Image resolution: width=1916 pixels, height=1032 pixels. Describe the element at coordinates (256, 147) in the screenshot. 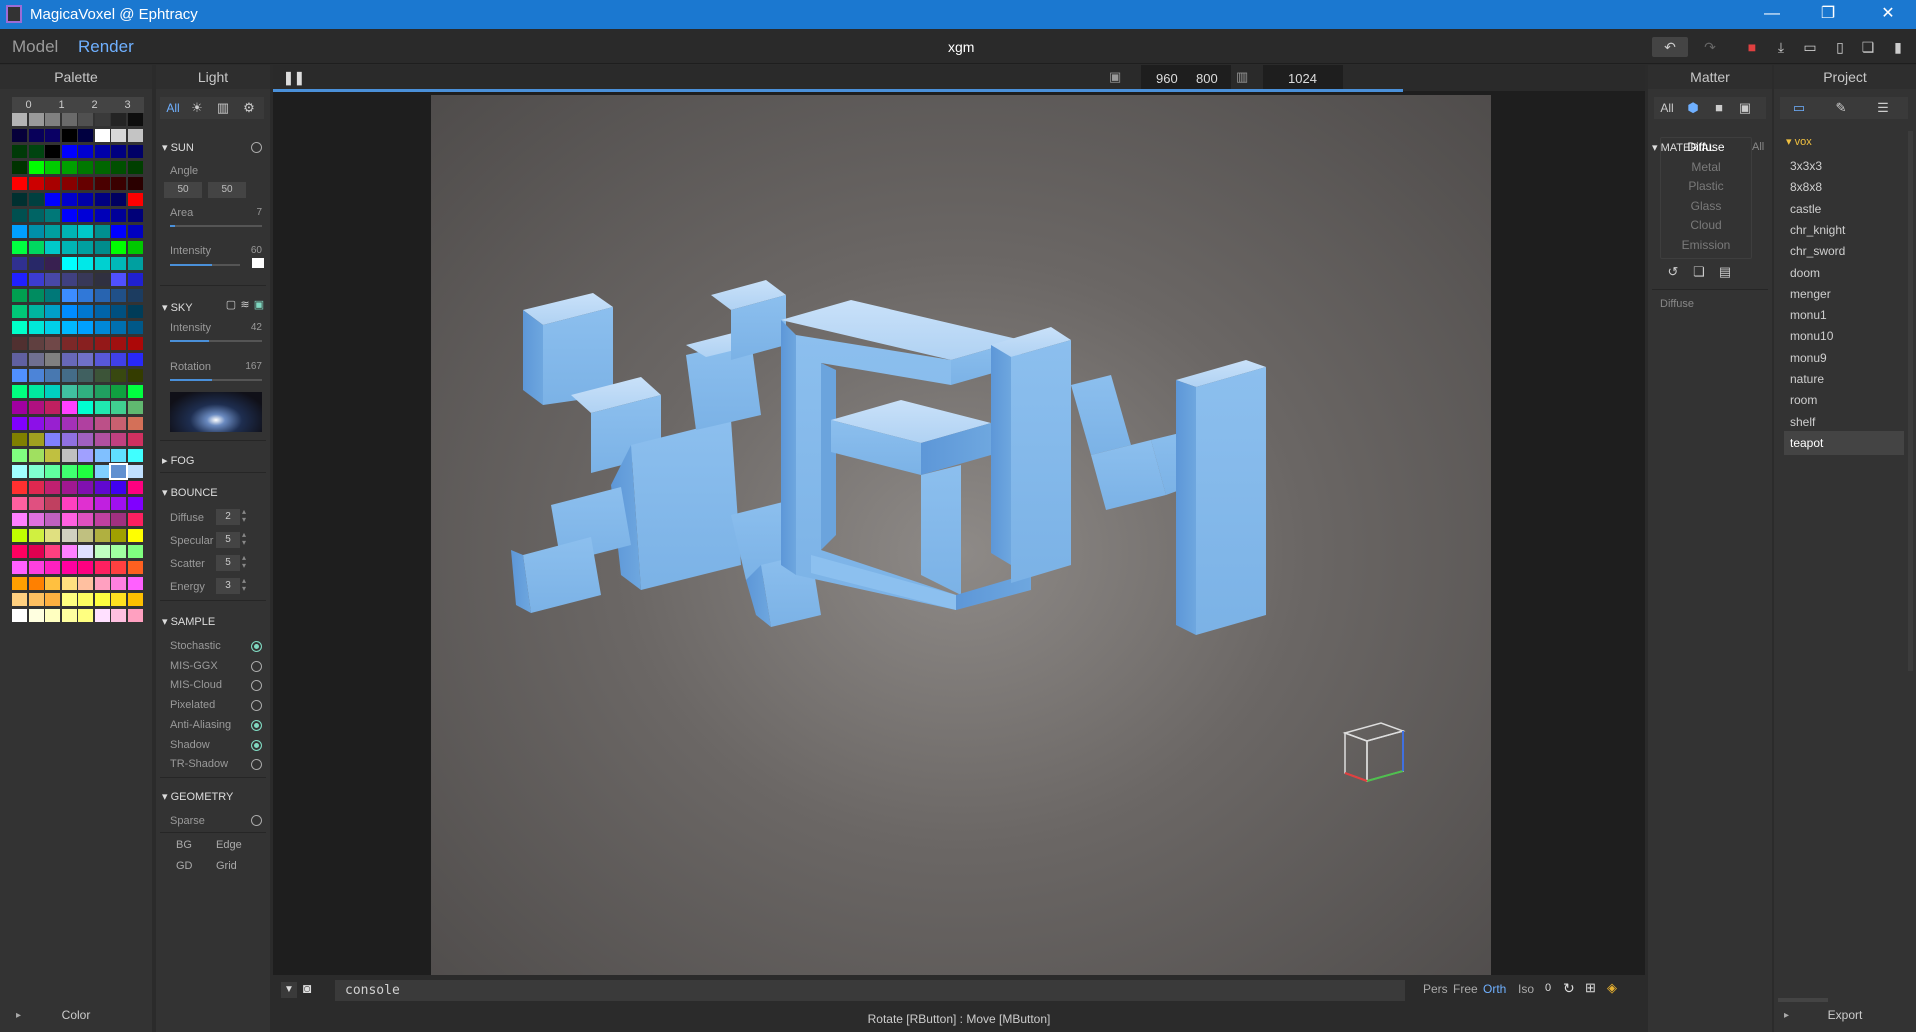

I see `sun-toggle` at that location.